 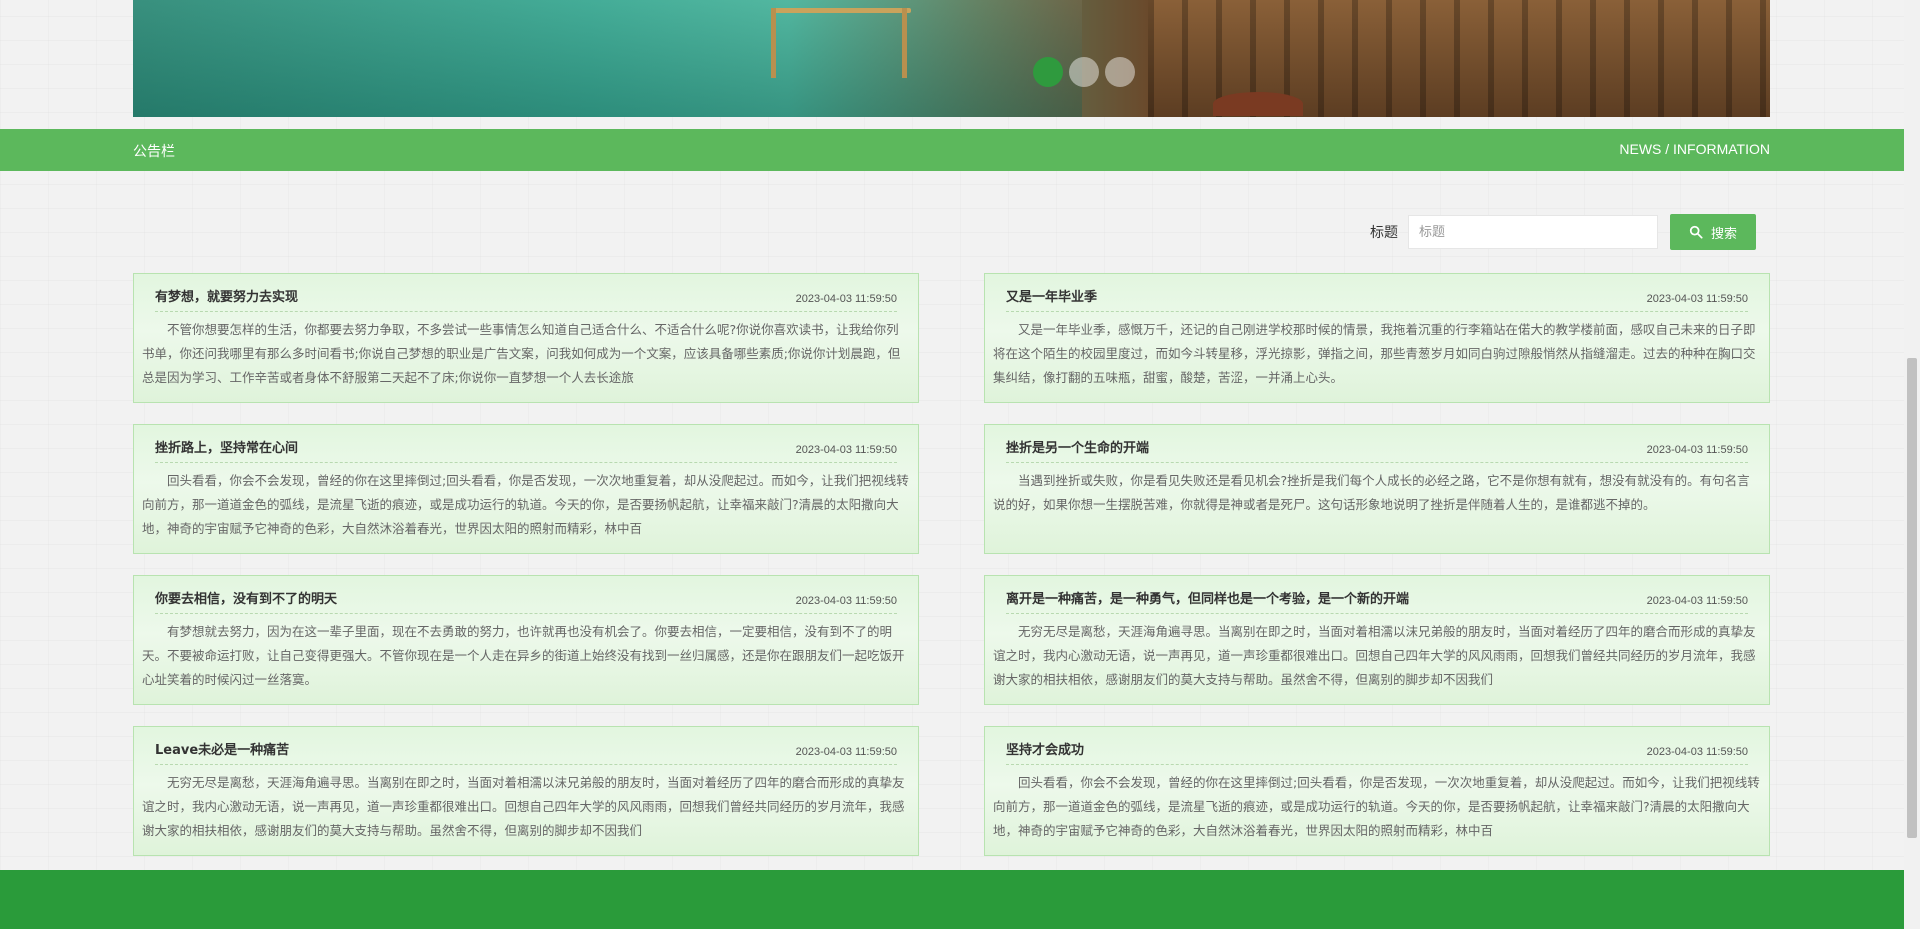 I want to click on notice-card-header: 挫折路上，坚持常在心间 2023-04-03 11:59:50, so click(x=526, y=444).